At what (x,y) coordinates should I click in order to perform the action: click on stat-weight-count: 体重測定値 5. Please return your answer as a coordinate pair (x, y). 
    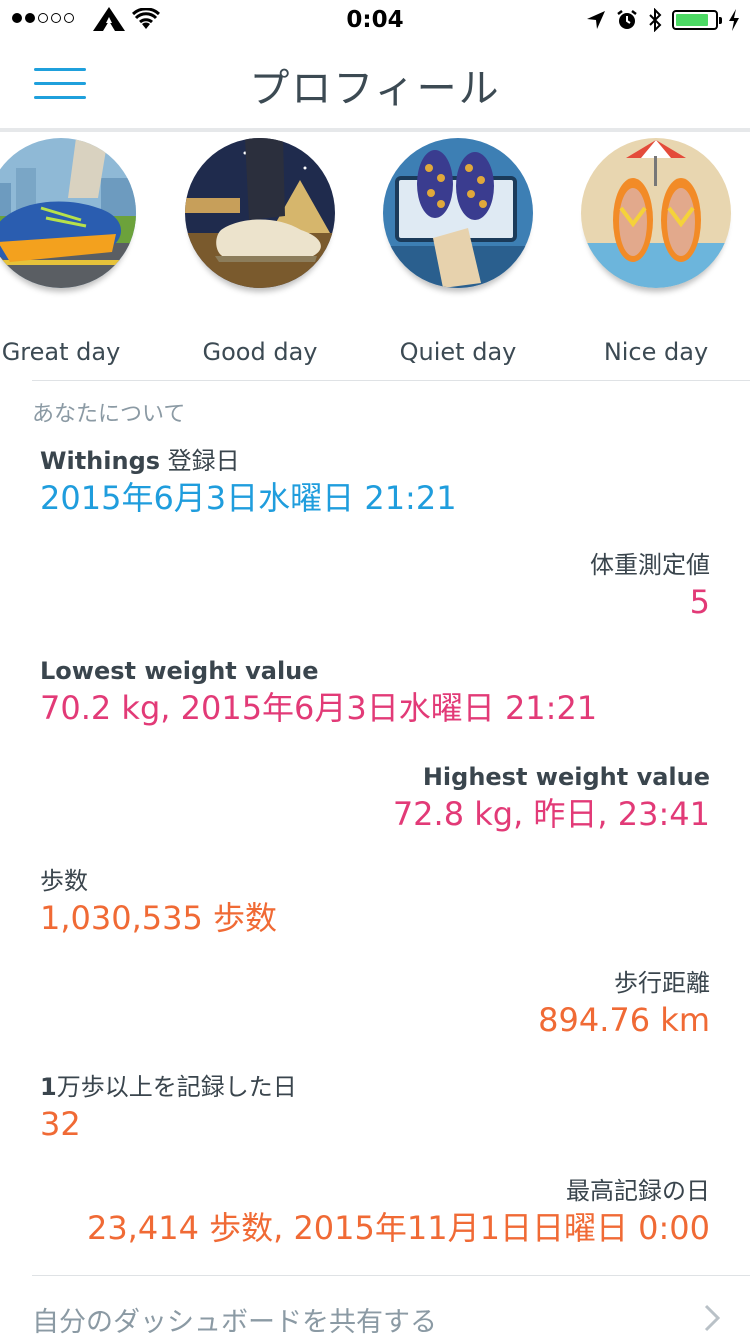
    Looking at the image, I should click on (370, 585).